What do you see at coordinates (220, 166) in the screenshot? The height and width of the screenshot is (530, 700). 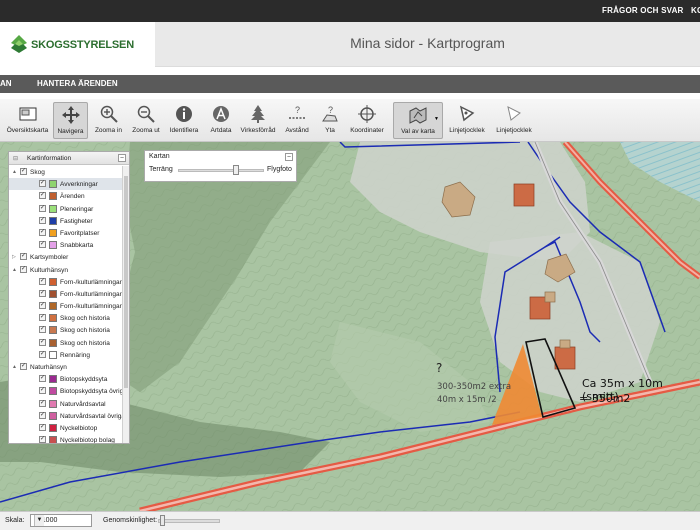 I see `kartan-panel: Kartan – Terräng Flygfoto` at bounding box center [220, 166].